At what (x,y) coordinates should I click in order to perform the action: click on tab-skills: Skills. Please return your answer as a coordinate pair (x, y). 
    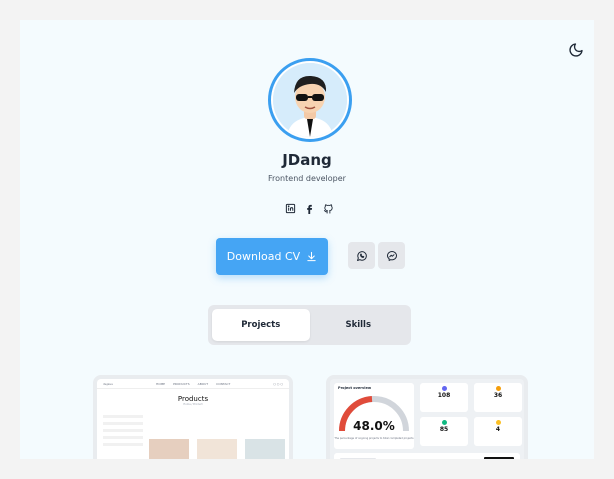
    Looking at the image, I should click on (359, 325).